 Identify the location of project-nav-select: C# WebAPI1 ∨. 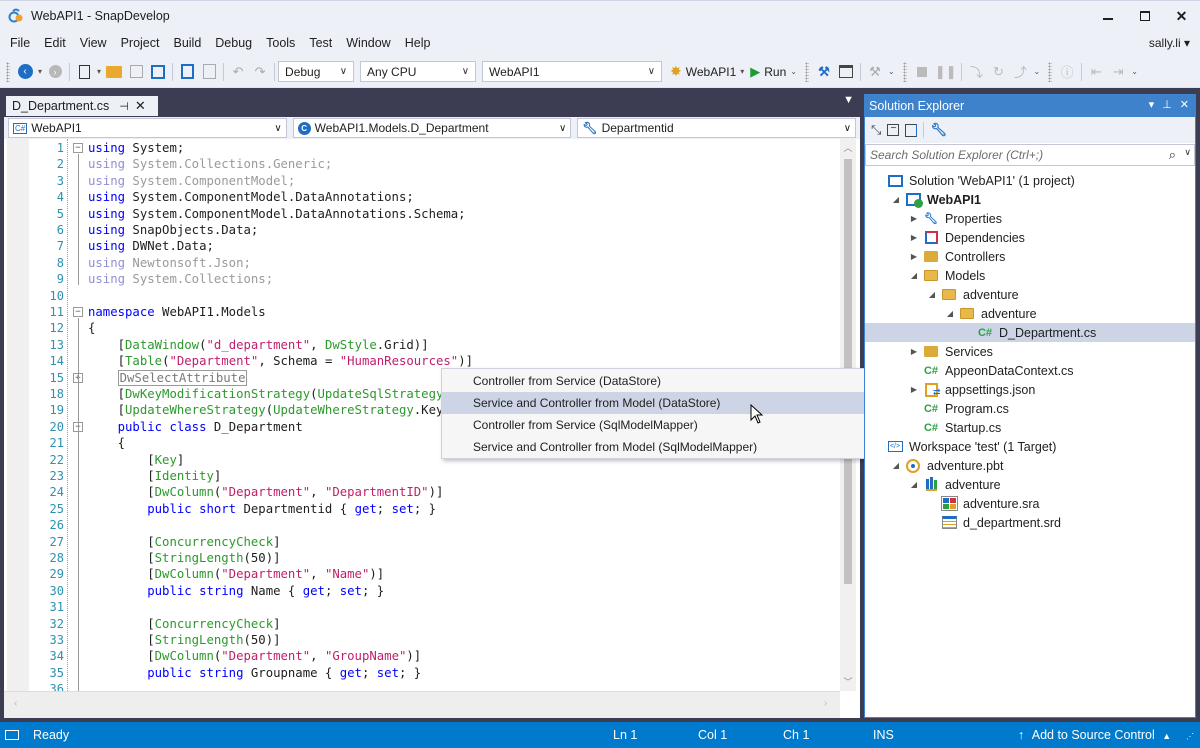
(147, 128).